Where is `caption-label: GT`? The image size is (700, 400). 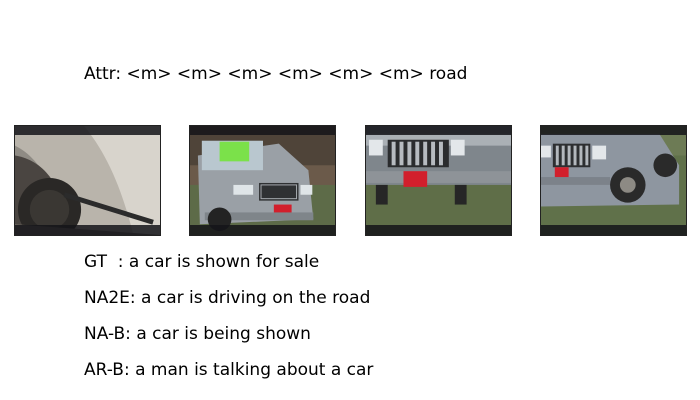 caption-label: GT is located at coordinates (101, 262).